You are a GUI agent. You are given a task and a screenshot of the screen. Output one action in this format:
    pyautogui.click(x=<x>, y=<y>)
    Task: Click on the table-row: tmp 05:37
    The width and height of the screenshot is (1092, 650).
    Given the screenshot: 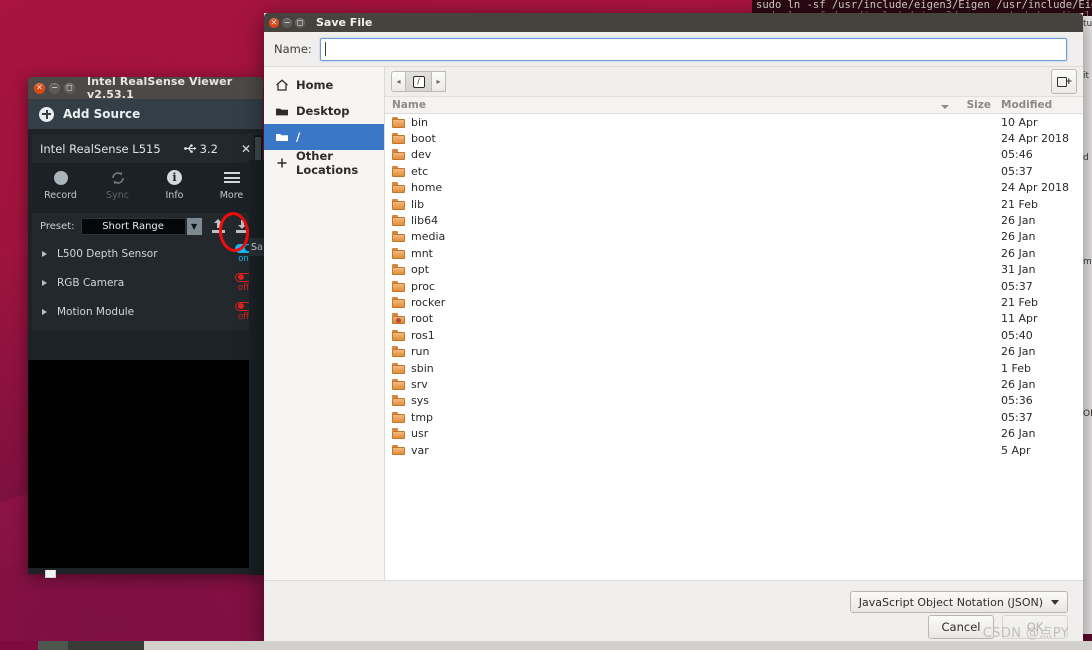 What is the action you would take?
    pyautogui.click(x=734, y=417)
    